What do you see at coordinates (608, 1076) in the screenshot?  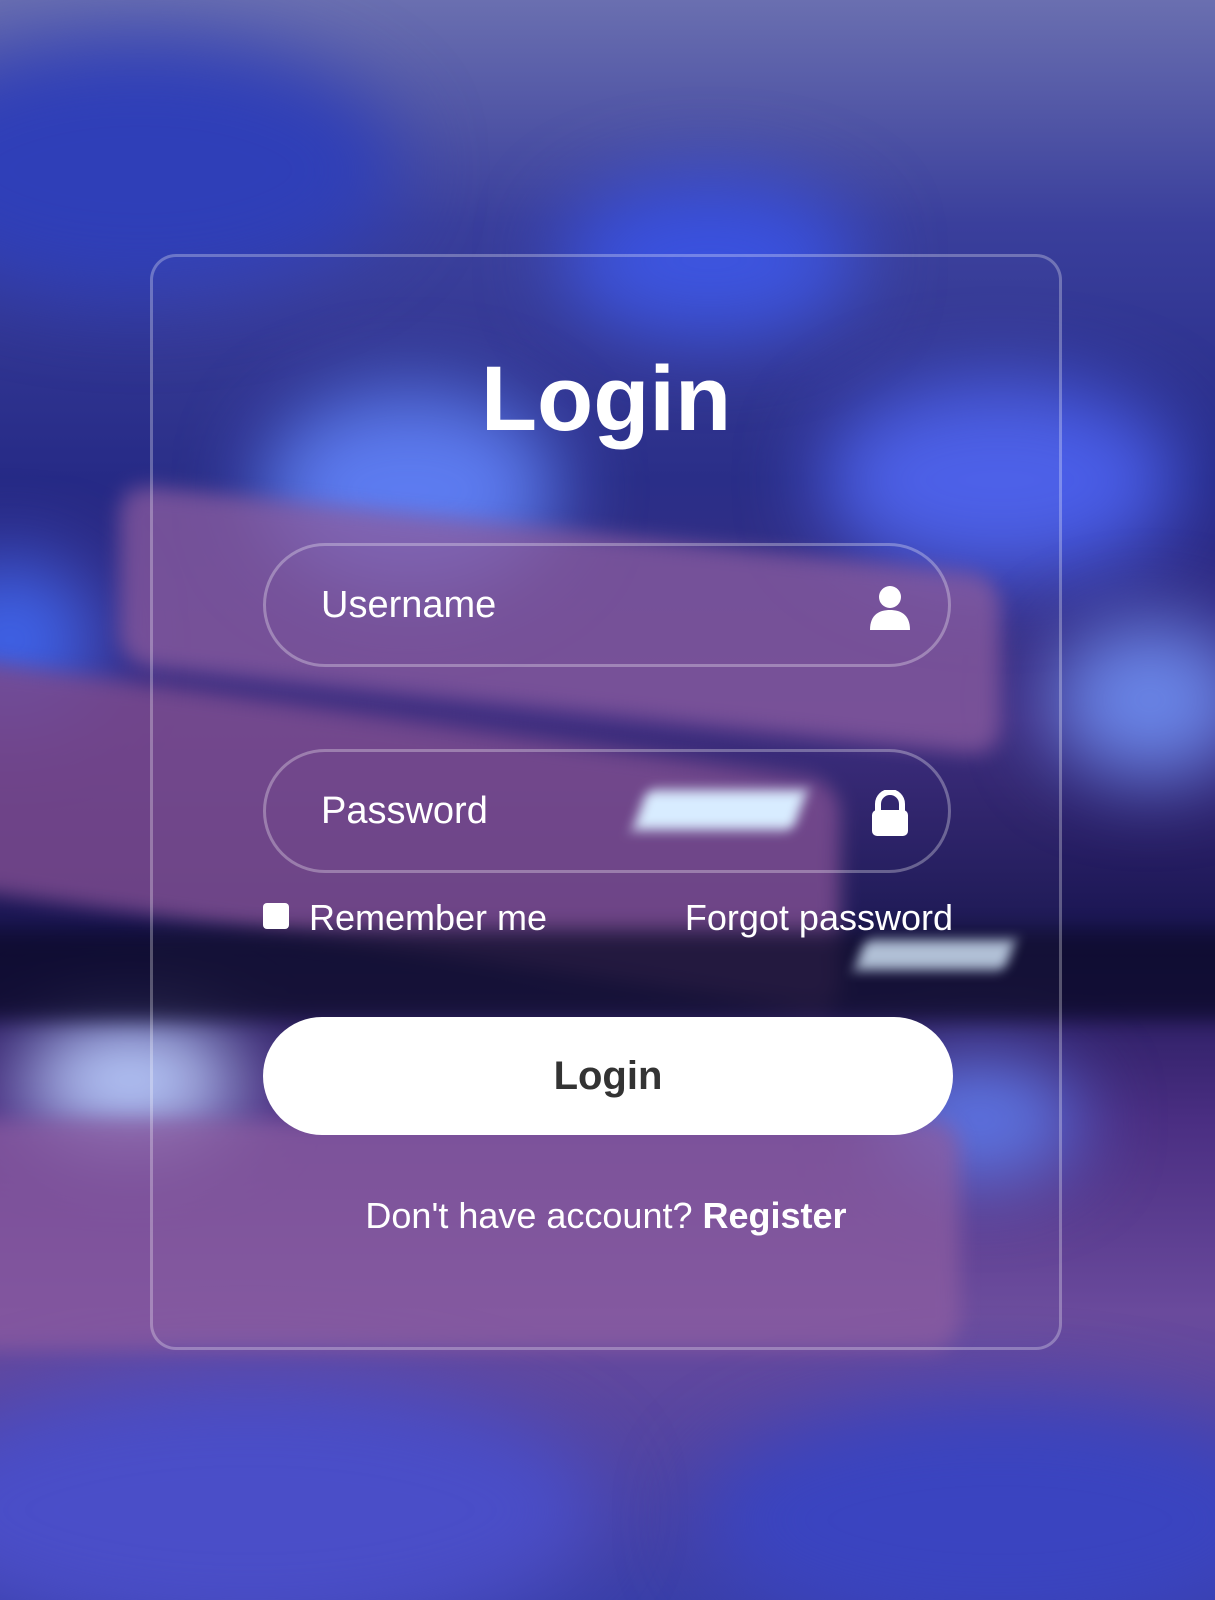 I see `login-button: Login` at bounding box center [608, 1076].